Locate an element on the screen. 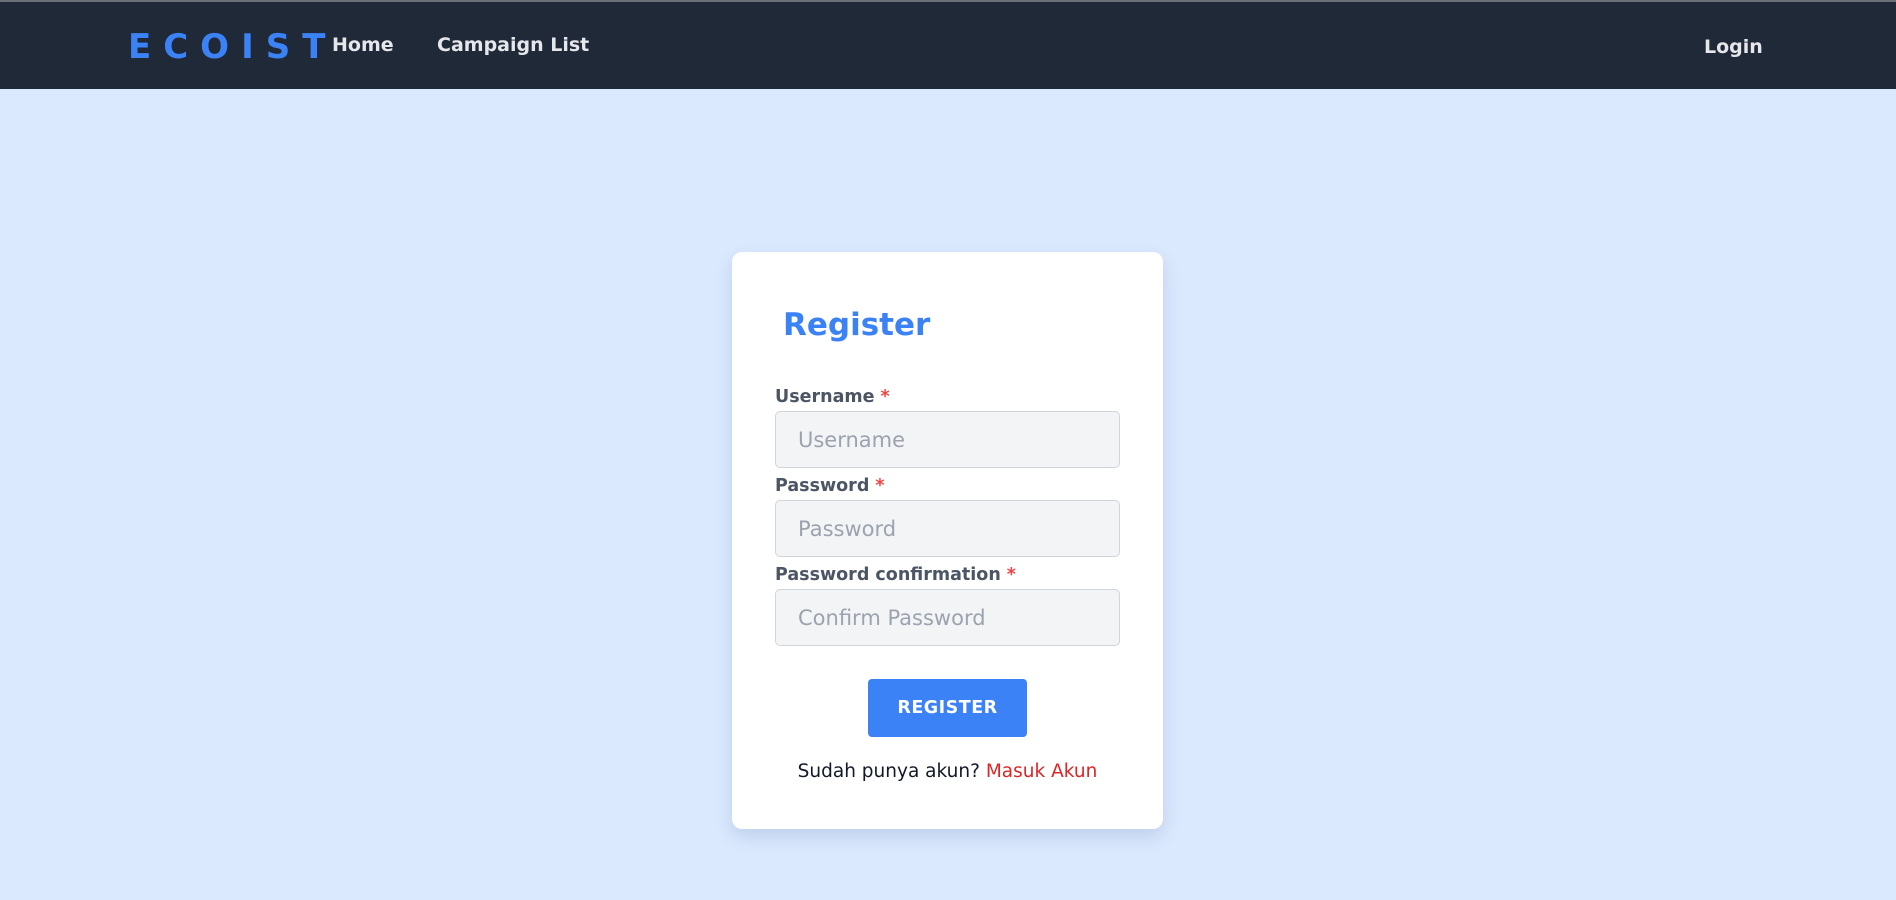 The image size is (1896, 900). password-confirmation-label: Password confirmation * is located at coordinates (895, 575).